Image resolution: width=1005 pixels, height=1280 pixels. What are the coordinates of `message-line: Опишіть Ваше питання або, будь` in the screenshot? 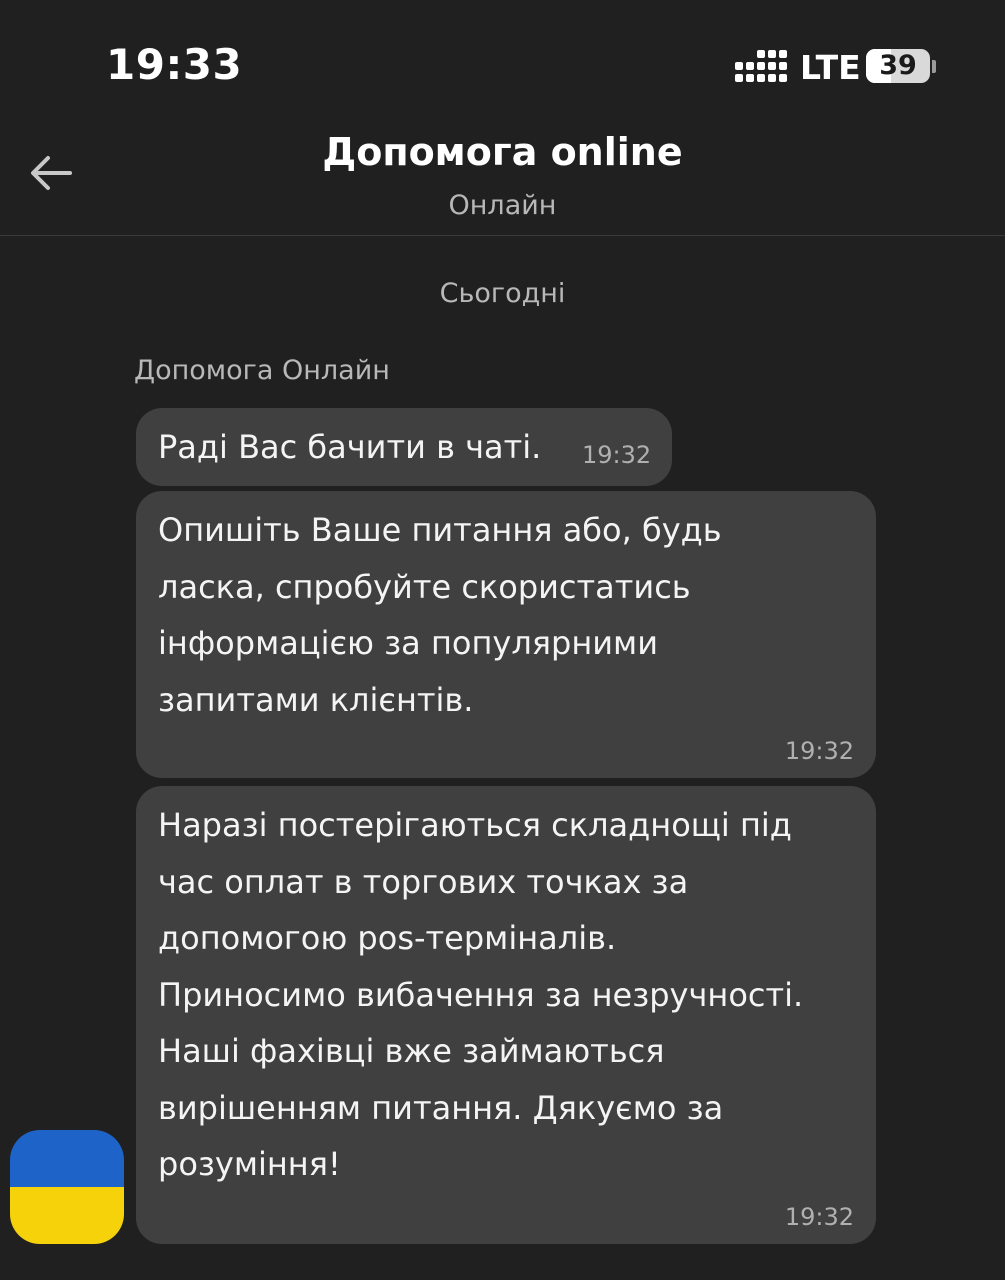 It's located at (440, 530).